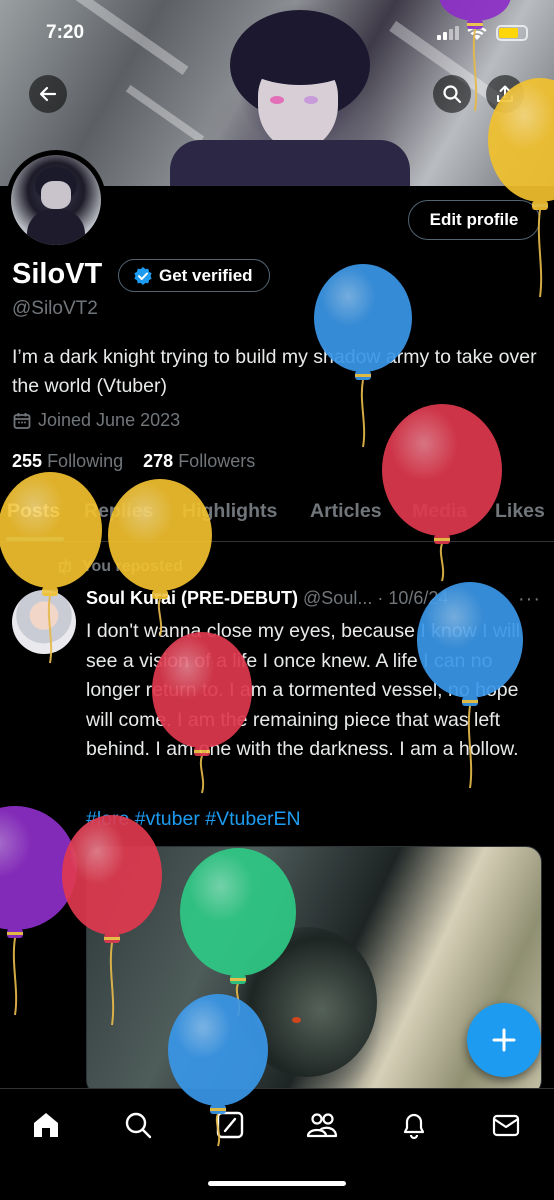 The image size is (554, 1200). Describe the element at coordinates (229, 511) in the screenshot. I see `tab-highlights: Highlights` at that location.